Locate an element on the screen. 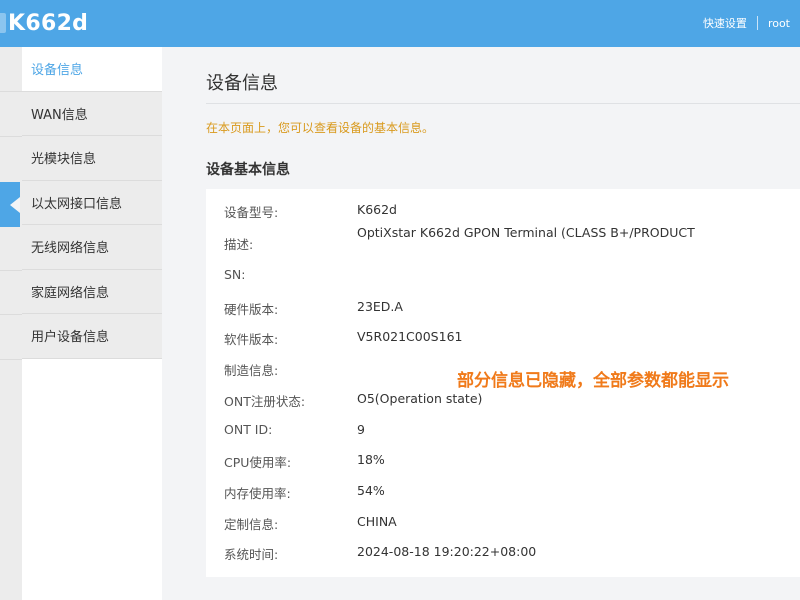  info-row-hardware-version: 硬件版本: 23ED.A is located at coordinates (504, 309).